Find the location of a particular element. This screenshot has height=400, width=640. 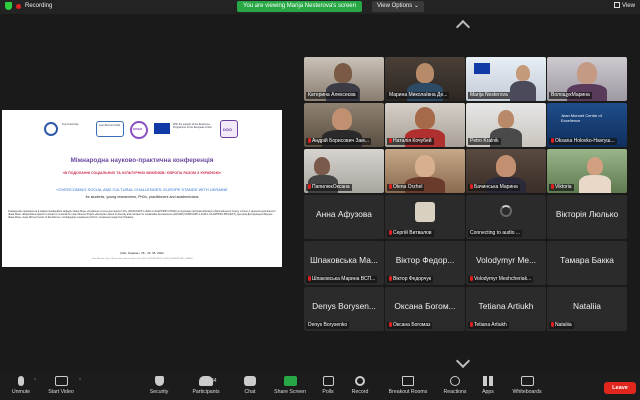

participant-name: Marija Nesterova is located at coordinates (489, 95).